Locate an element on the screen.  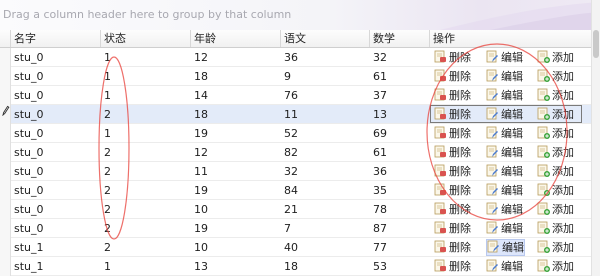
cell-chinese: 52 is located at coordinates (325, 133).